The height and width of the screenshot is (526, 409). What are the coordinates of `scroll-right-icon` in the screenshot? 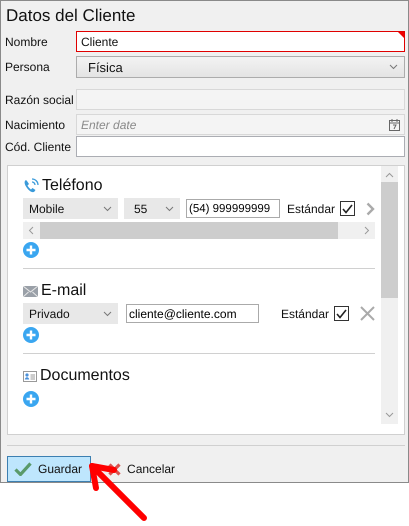 It's located at (367, 230).